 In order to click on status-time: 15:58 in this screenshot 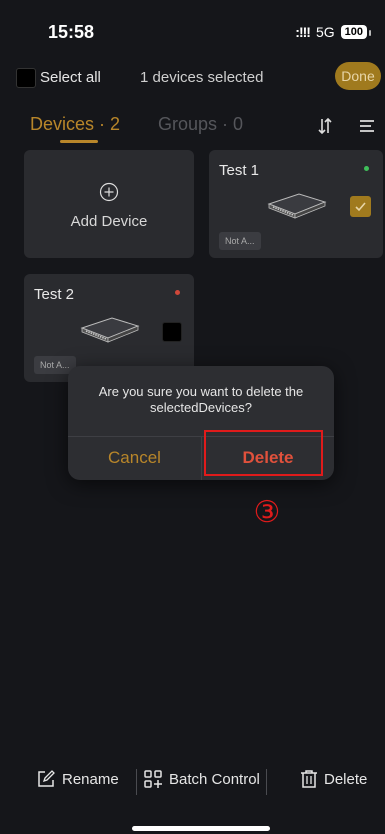, I will do `click(71, 32)`.